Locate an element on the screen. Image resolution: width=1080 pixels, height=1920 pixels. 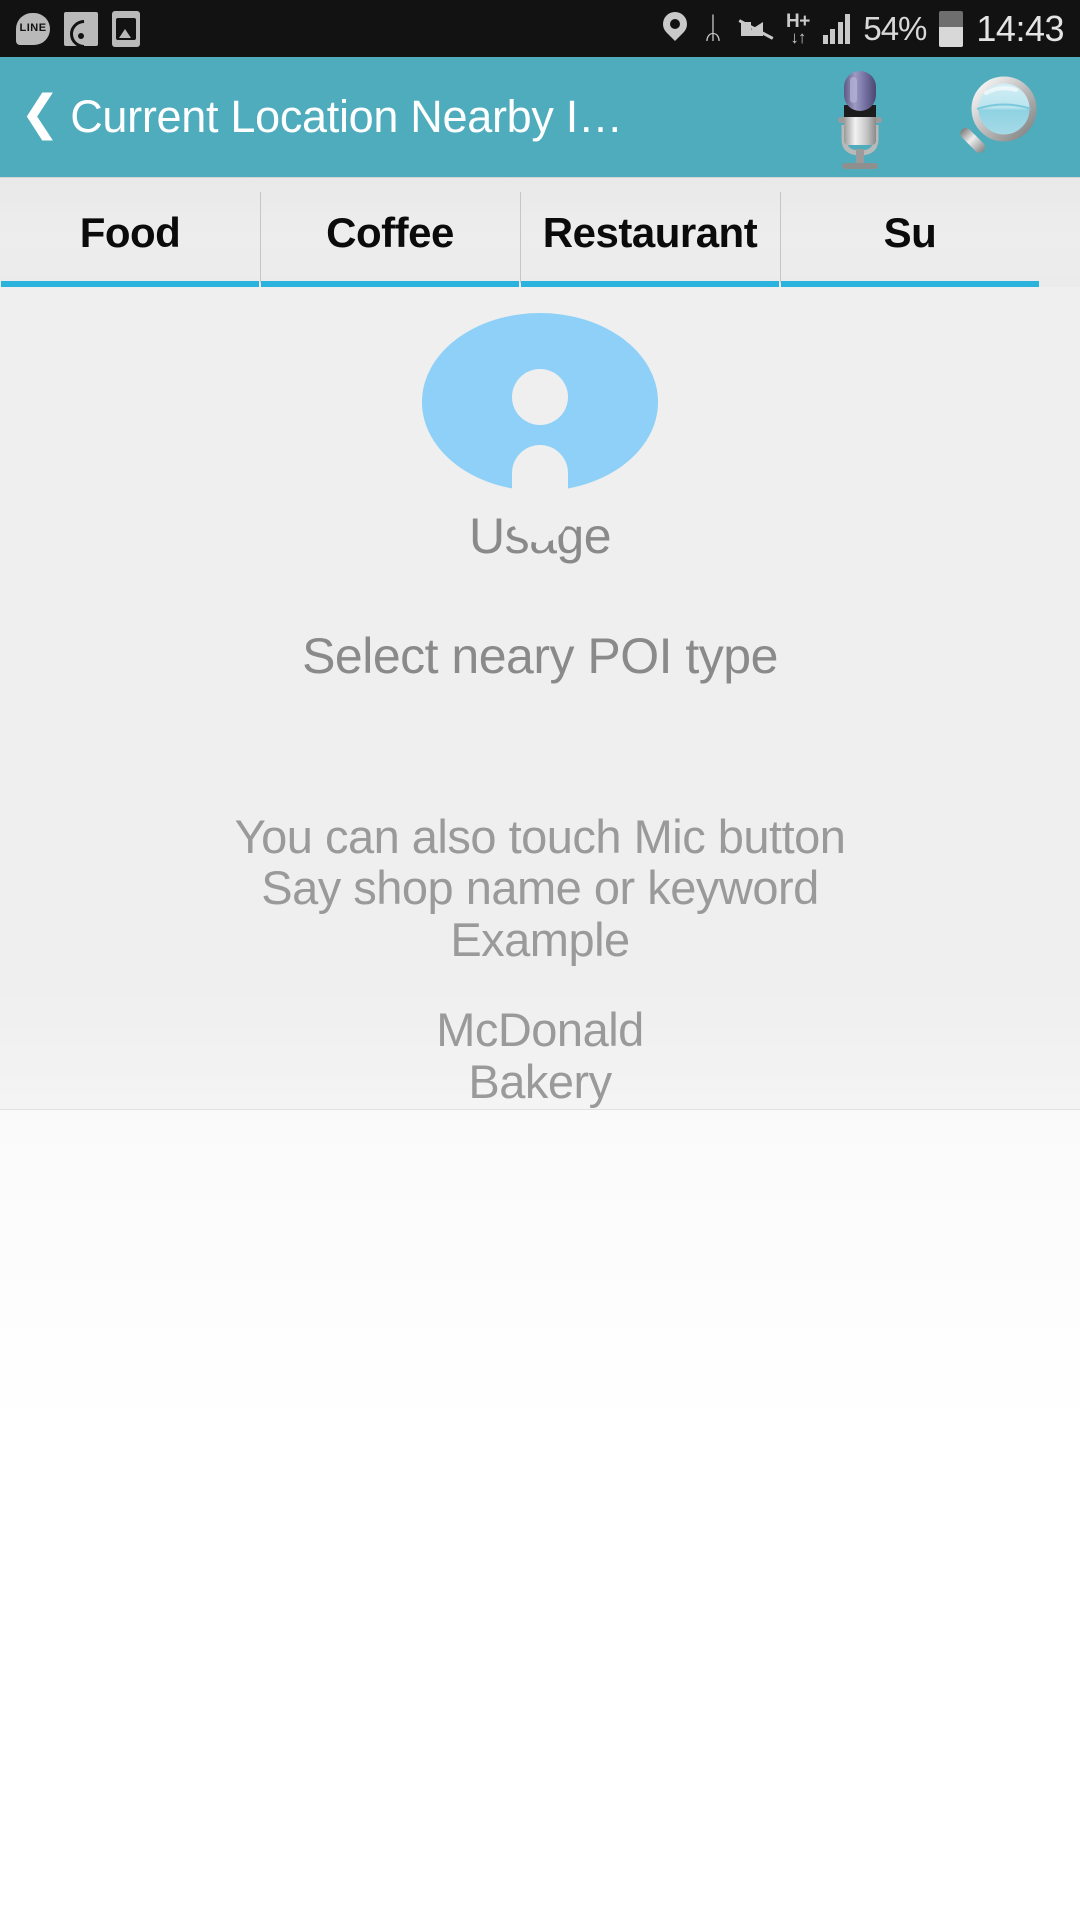
line-app-icon-label: LINE is located at coordinates (33, 28).